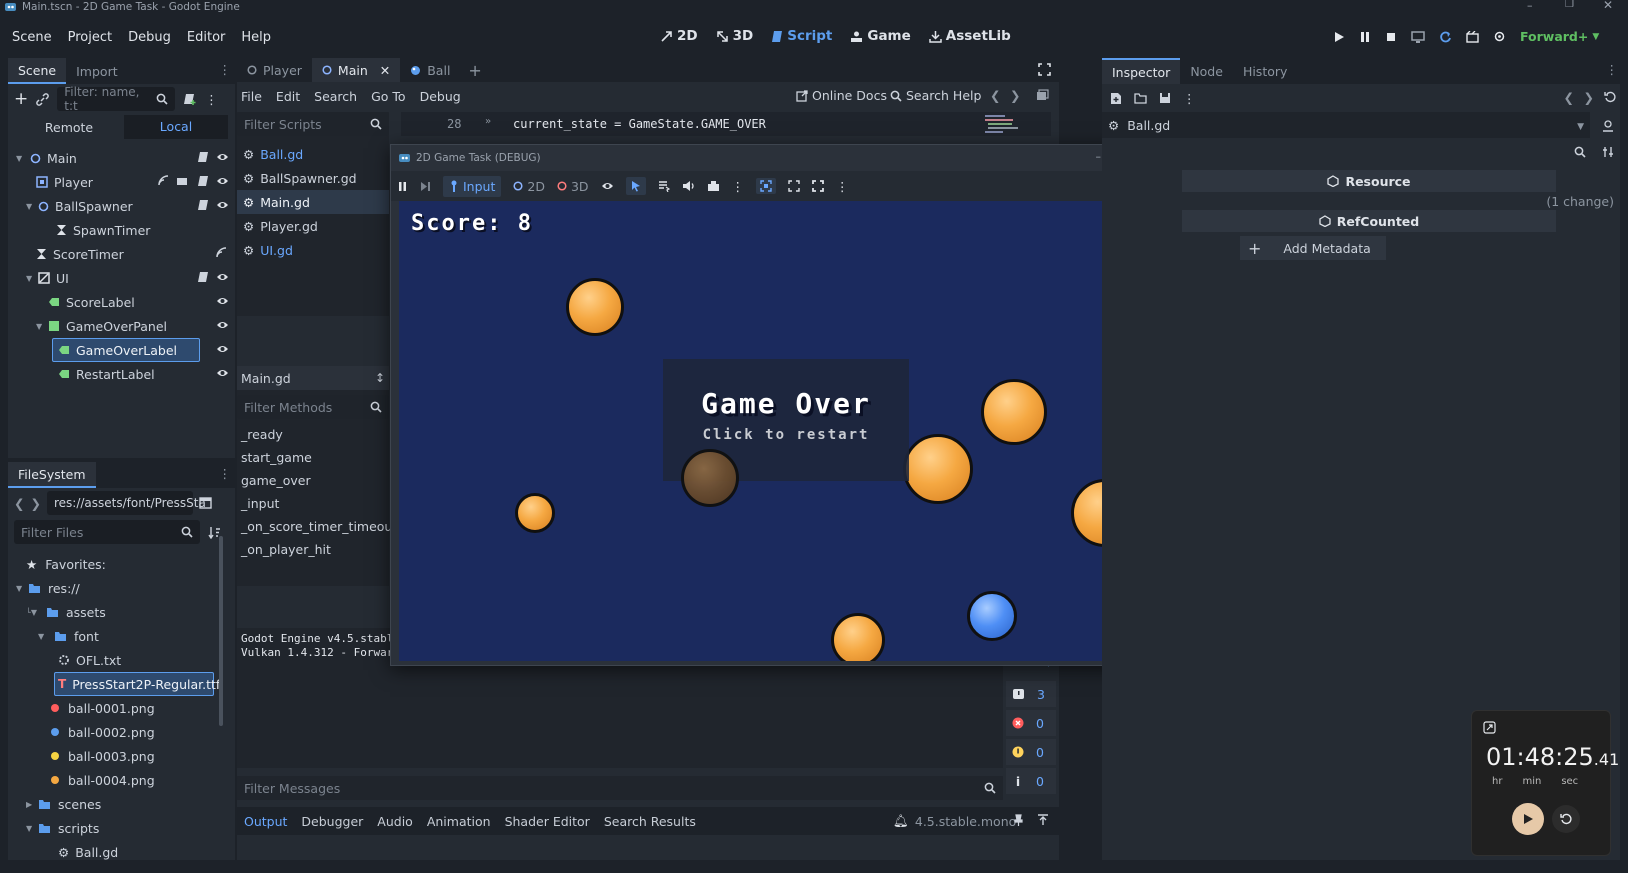  I want to click on pin-icon, so click(1018, 820).